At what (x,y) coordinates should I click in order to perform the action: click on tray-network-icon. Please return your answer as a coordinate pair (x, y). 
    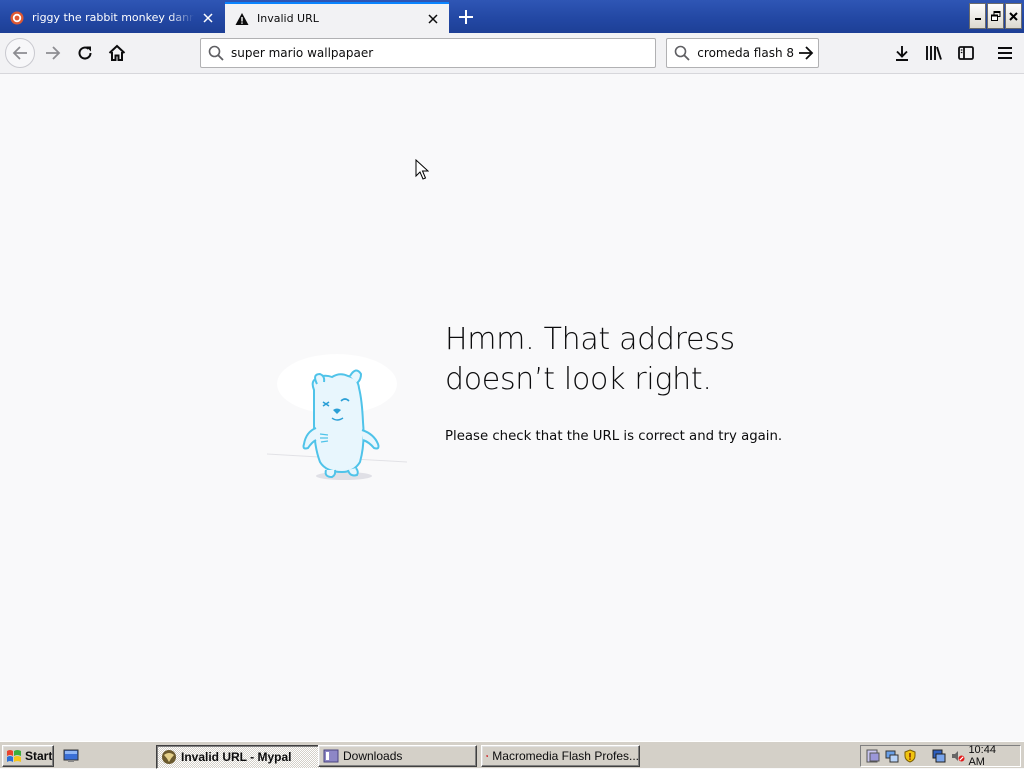
    Looking at the image, I should click on (892, 756).